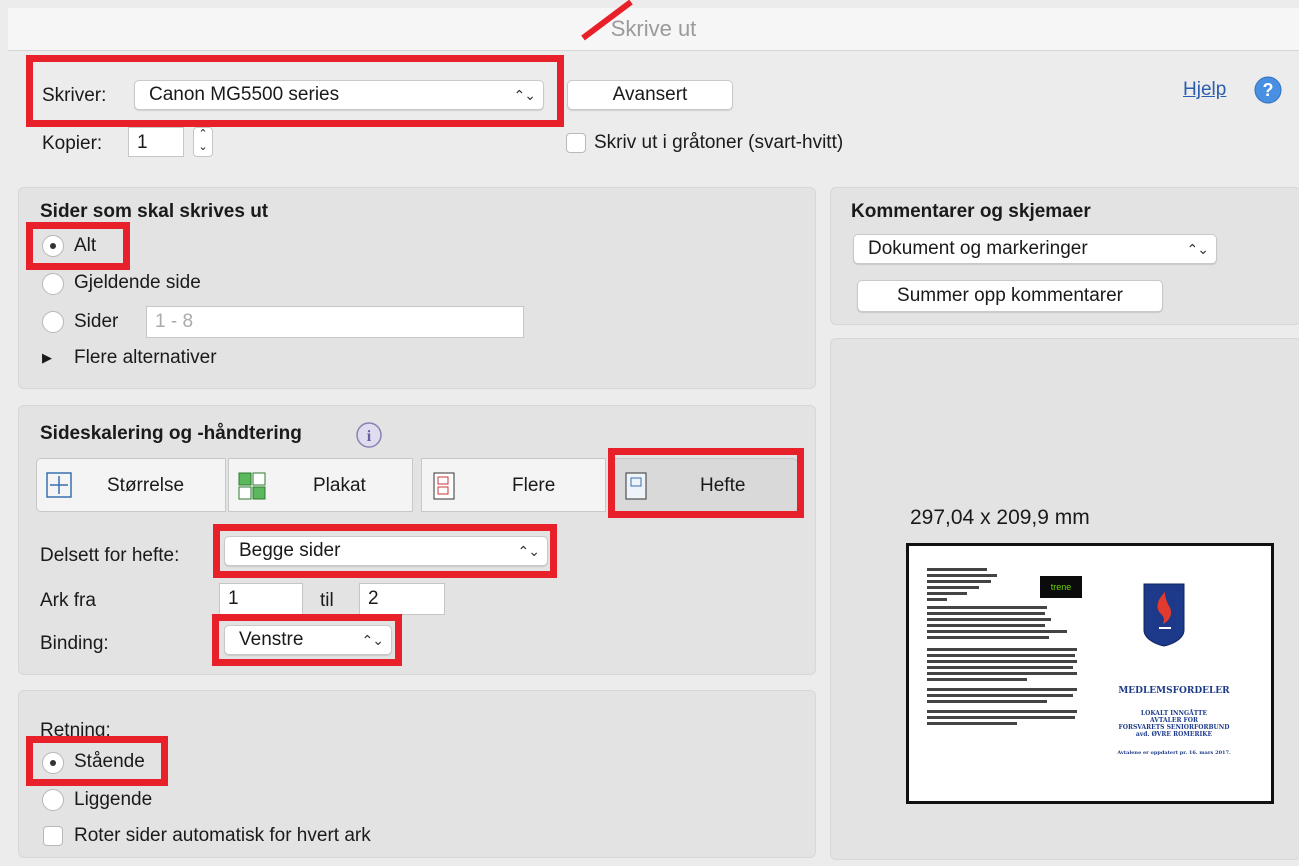 Image resolution: width=1299 pixels, height=866 pixels. Describe the element at coordinates (1164, 615) in the screenshot. I see `flame-logo-icon` at that location.